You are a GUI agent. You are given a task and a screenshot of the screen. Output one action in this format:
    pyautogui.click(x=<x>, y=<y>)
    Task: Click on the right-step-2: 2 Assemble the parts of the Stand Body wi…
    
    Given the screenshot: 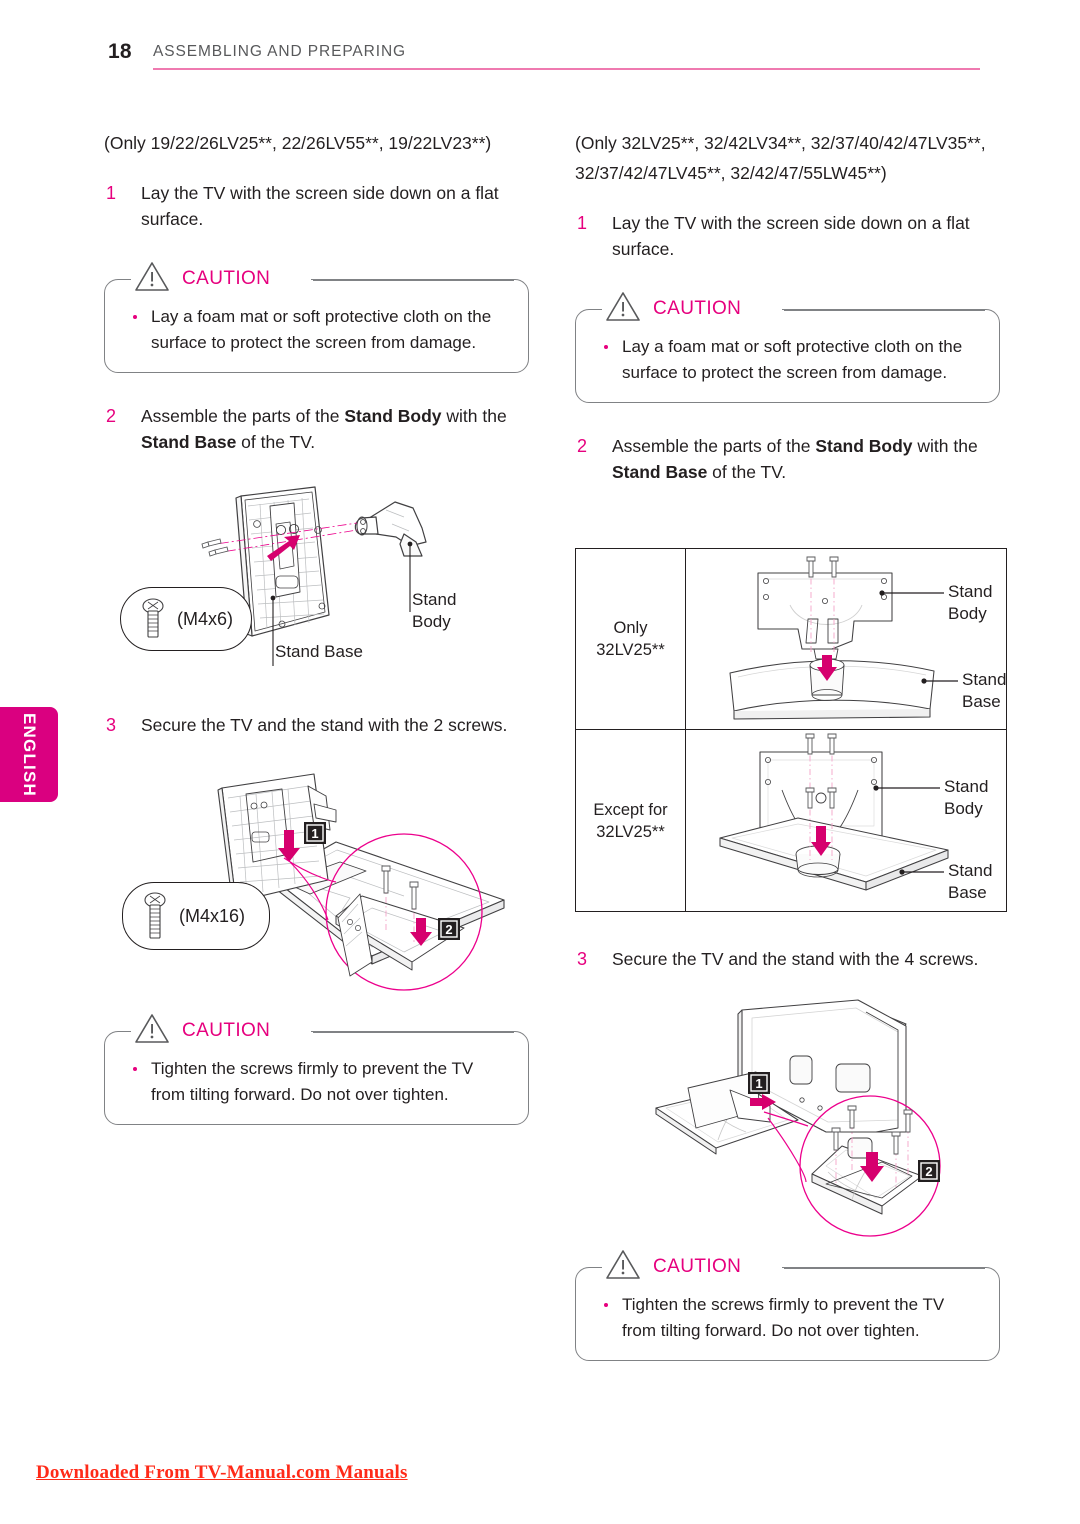 What is the action you would take?
    pyautogui.click(x=787, y=459)
    